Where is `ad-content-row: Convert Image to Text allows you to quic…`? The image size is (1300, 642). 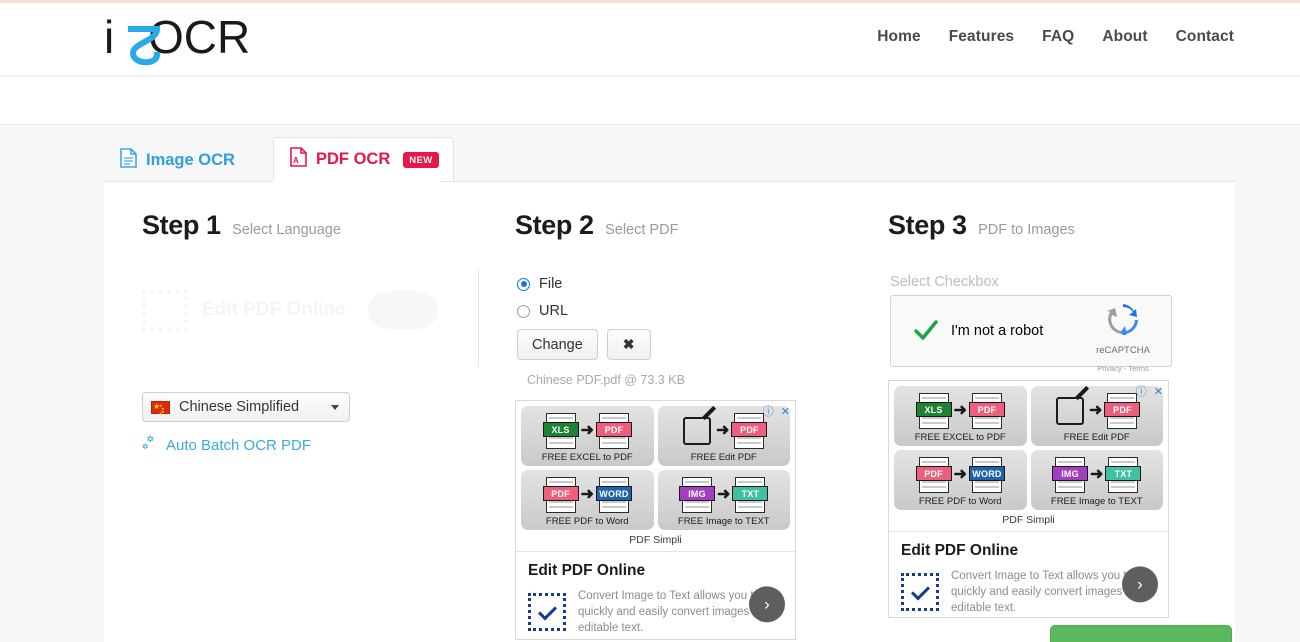
ad-content-row: Convert Image to Text allows you to quic… is located at coordinates (655, 612).